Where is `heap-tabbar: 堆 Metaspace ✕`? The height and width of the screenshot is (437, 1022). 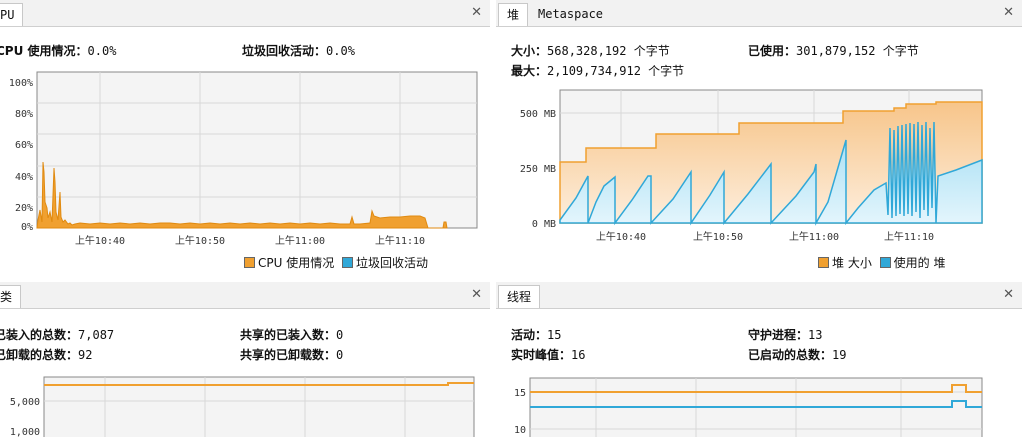
heap-tabbar: 堆 Metaspace ✕ is located at coordinates (759, 13).